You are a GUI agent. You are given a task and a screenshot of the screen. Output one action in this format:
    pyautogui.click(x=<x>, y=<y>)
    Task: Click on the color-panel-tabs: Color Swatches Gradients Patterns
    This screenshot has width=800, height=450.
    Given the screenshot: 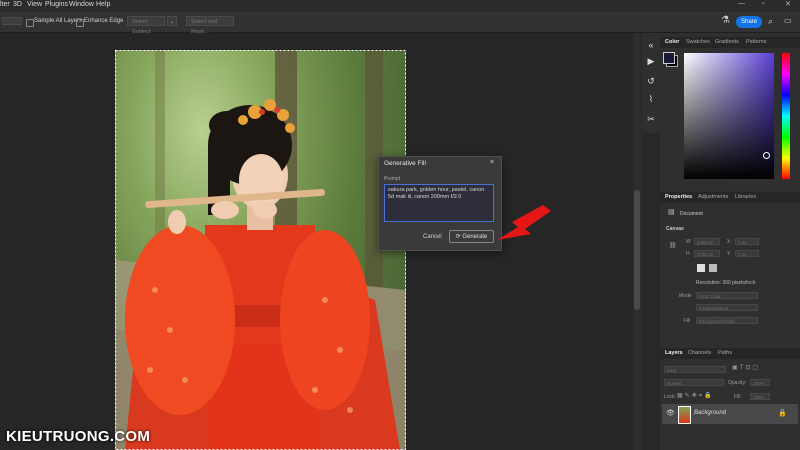 What is the action you would take?
    pyautogui.click(x=730, y=42)
    